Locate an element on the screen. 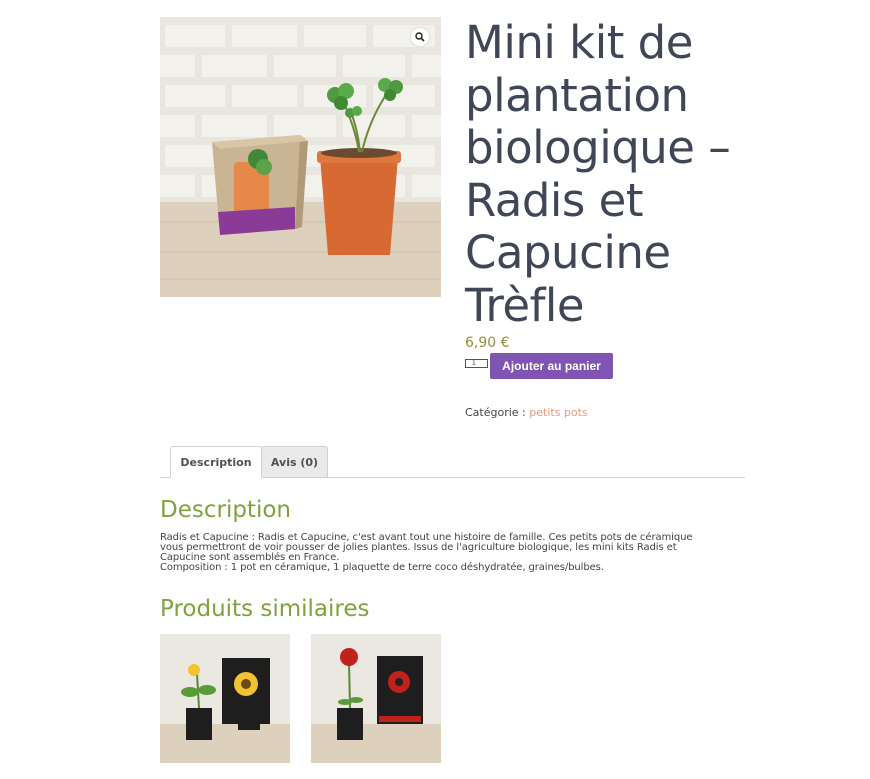  magnifier-icon is located at coordinates (420, 37).